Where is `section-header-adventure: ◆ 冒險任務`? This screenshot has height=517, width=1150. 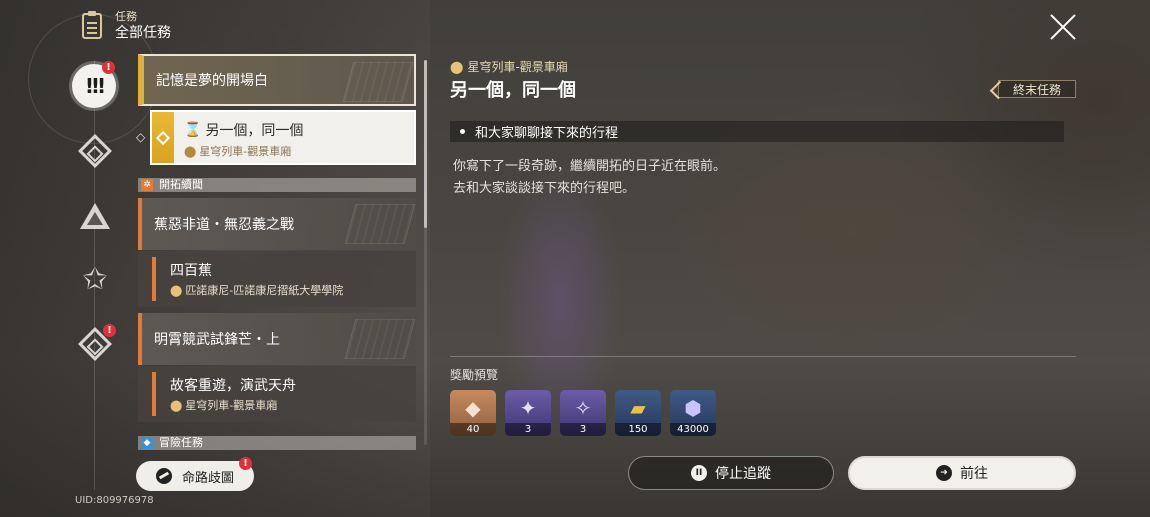 section-header-adventure: ◆ 冒險任務 is located at coordinates (277, 443).